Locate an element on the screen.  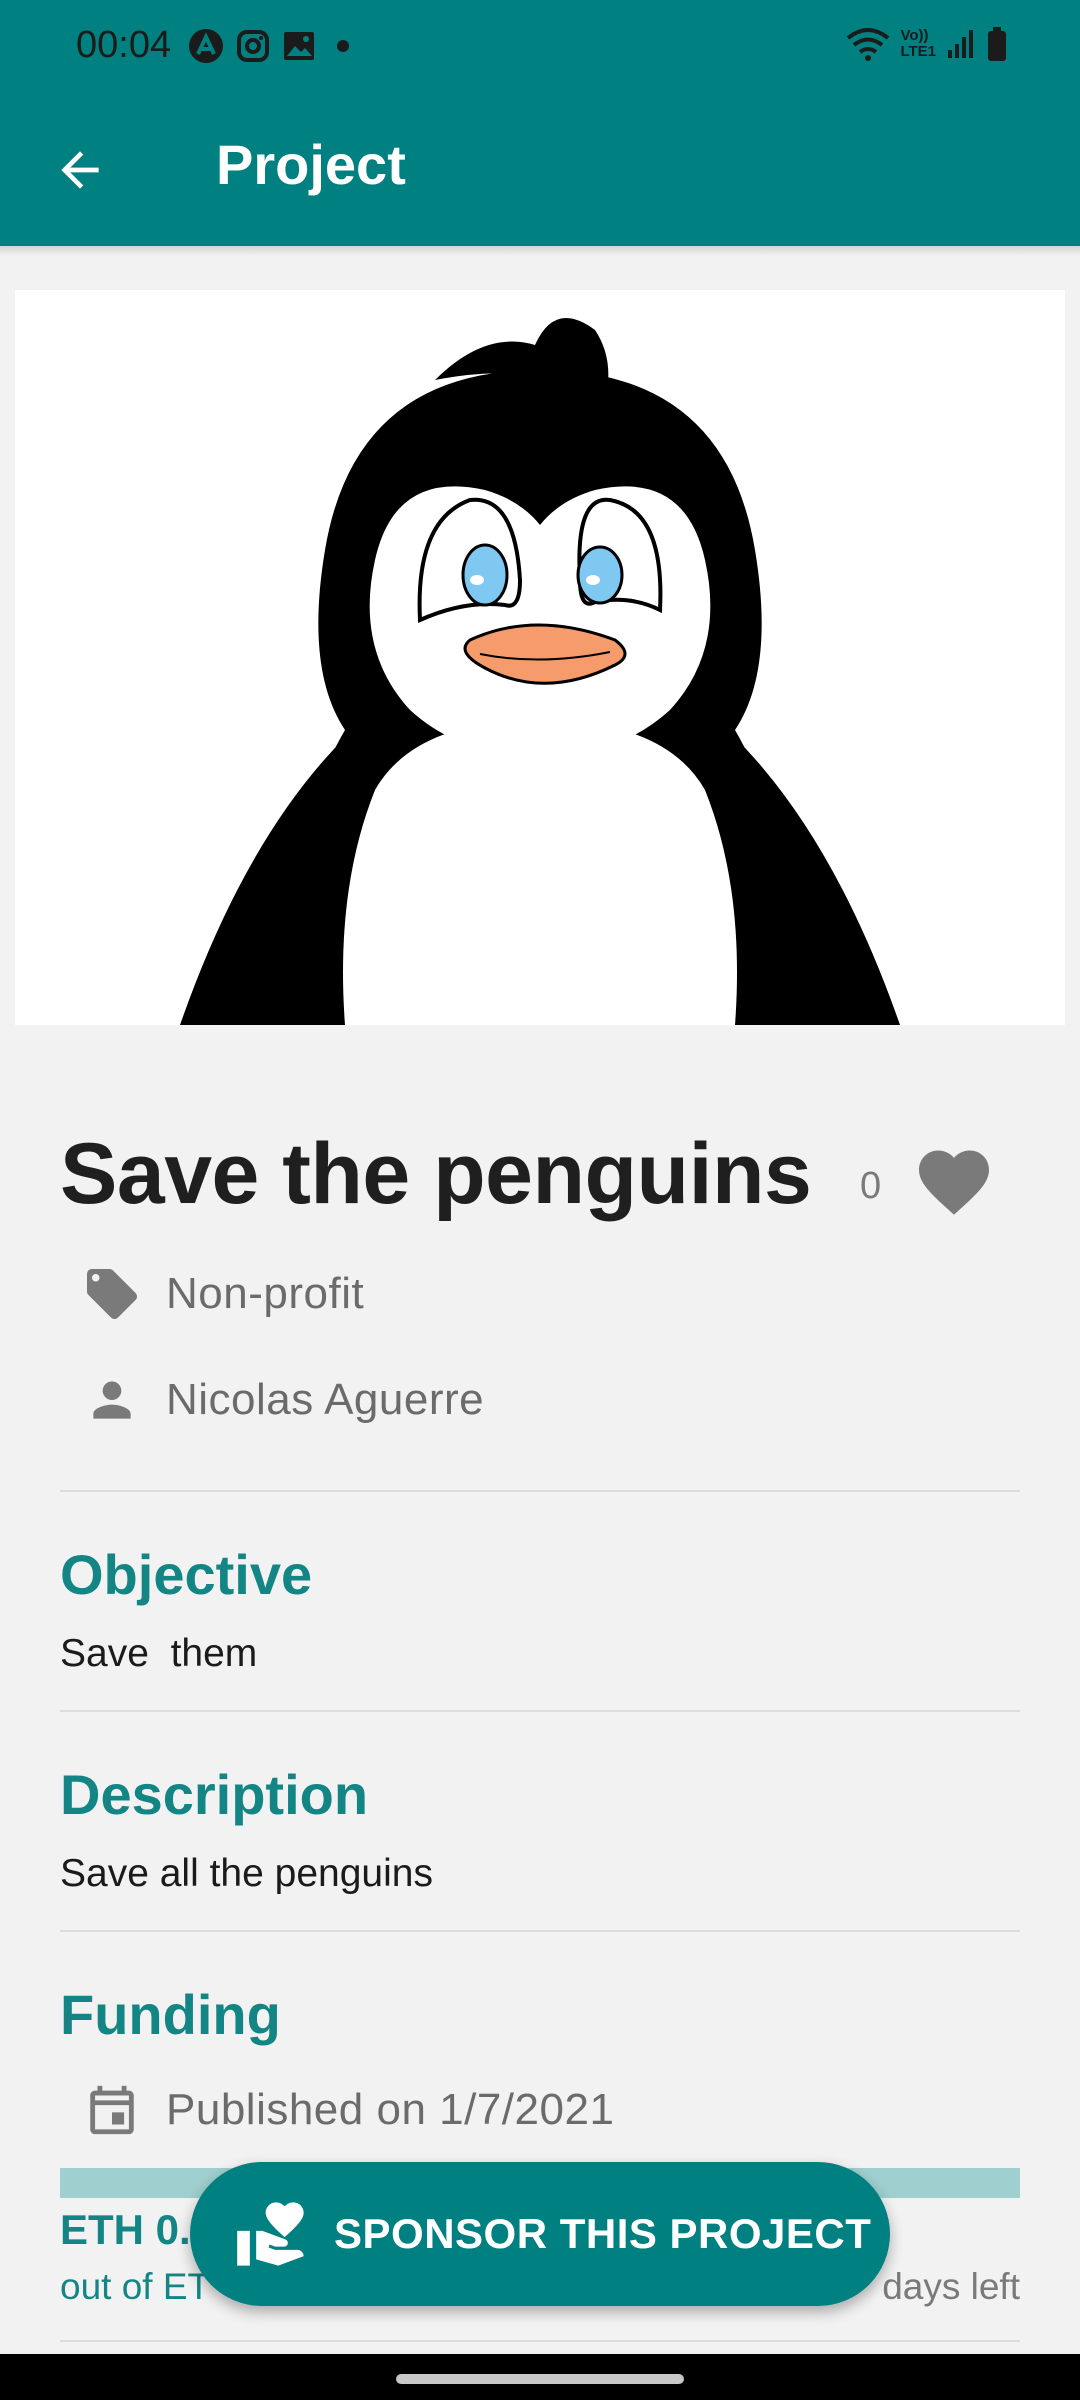
system-nav-bar is located at coordinates (540, 2377).